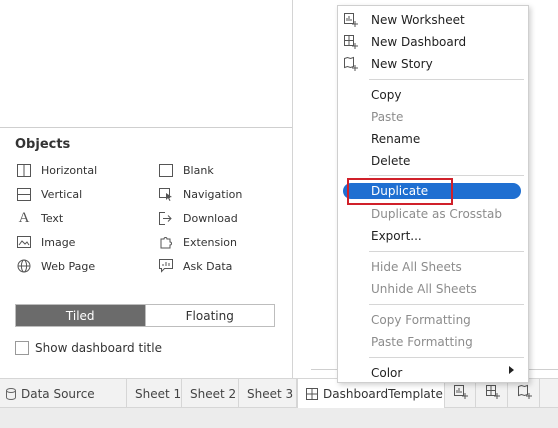 This screenshot has height=428, width=558. I want to click on tab-label: DashboardTemplate, so click(383, 394).